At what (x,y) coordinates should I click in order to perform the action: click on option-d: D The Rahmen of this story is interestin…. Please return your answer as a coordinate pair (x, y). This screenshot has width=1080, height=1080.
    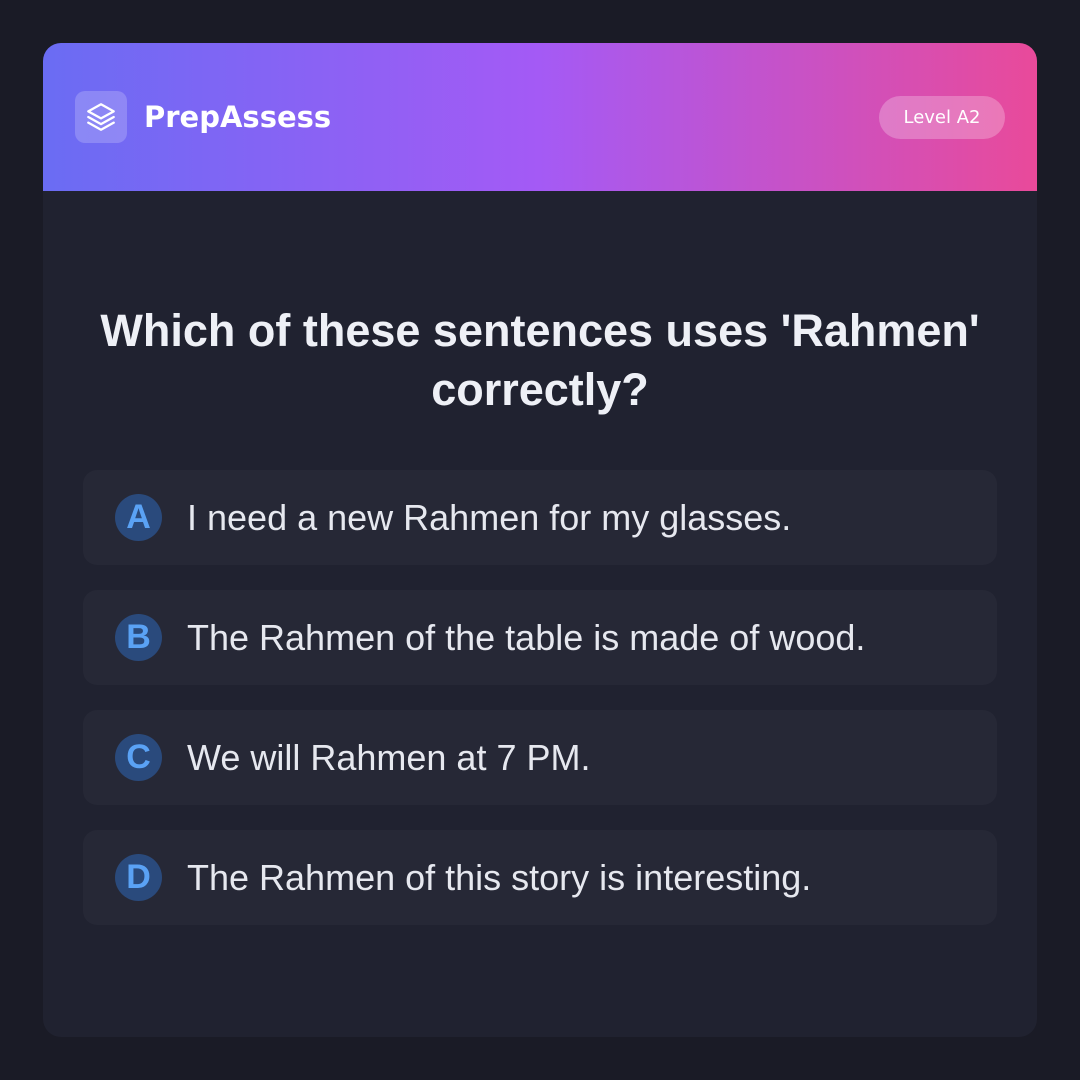
    Looking at the image, I should click on (540, 877).